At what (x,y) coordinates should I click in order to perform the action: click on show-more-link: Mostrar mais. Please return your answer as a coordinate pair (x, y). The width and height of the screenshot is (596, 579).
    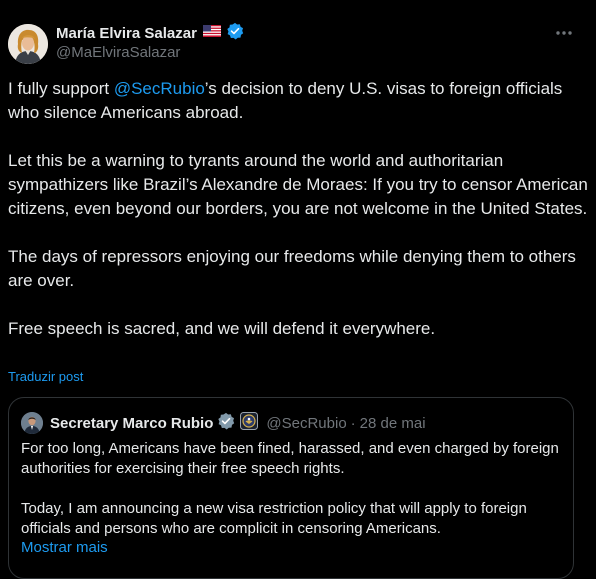
    Looking at the image, I should click on (64, 547).